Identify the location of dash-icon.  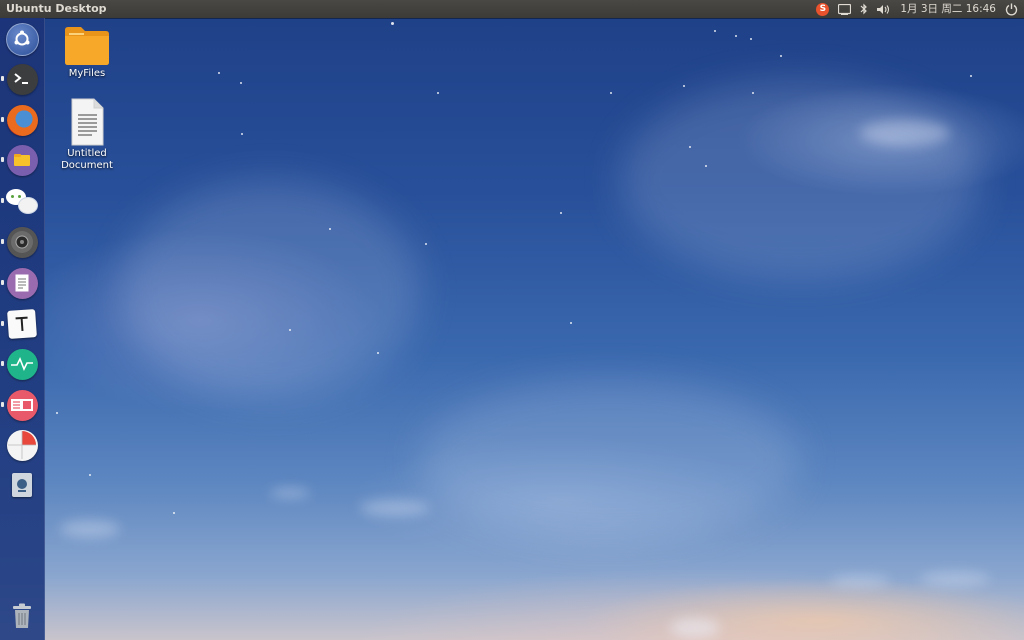
(22, 39).